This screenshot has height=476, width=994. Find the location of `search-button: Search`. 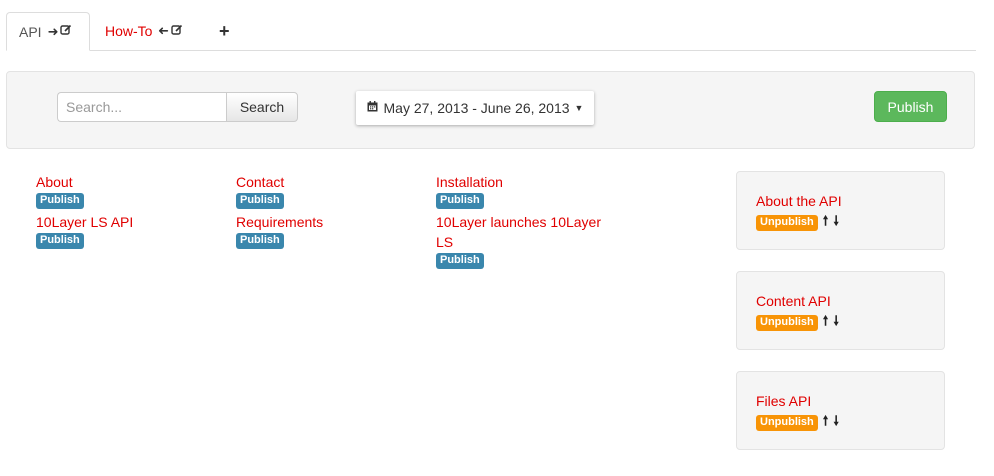

search-button: Search is located at coordinates (262, 107).